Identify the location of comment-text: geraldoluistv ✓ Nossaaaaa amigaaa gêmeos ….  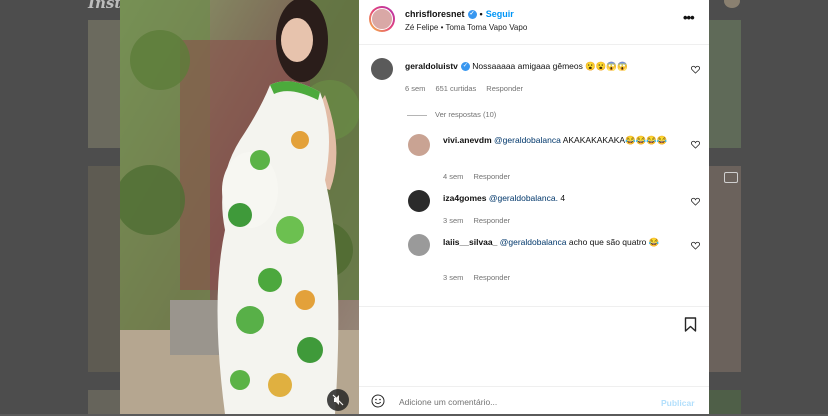
(545, 66).